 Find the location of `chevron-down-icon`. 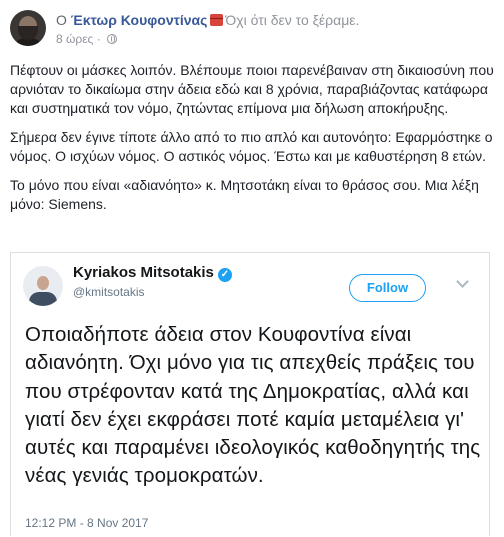

chevron-down-icon is located at coordinates (462, 283).